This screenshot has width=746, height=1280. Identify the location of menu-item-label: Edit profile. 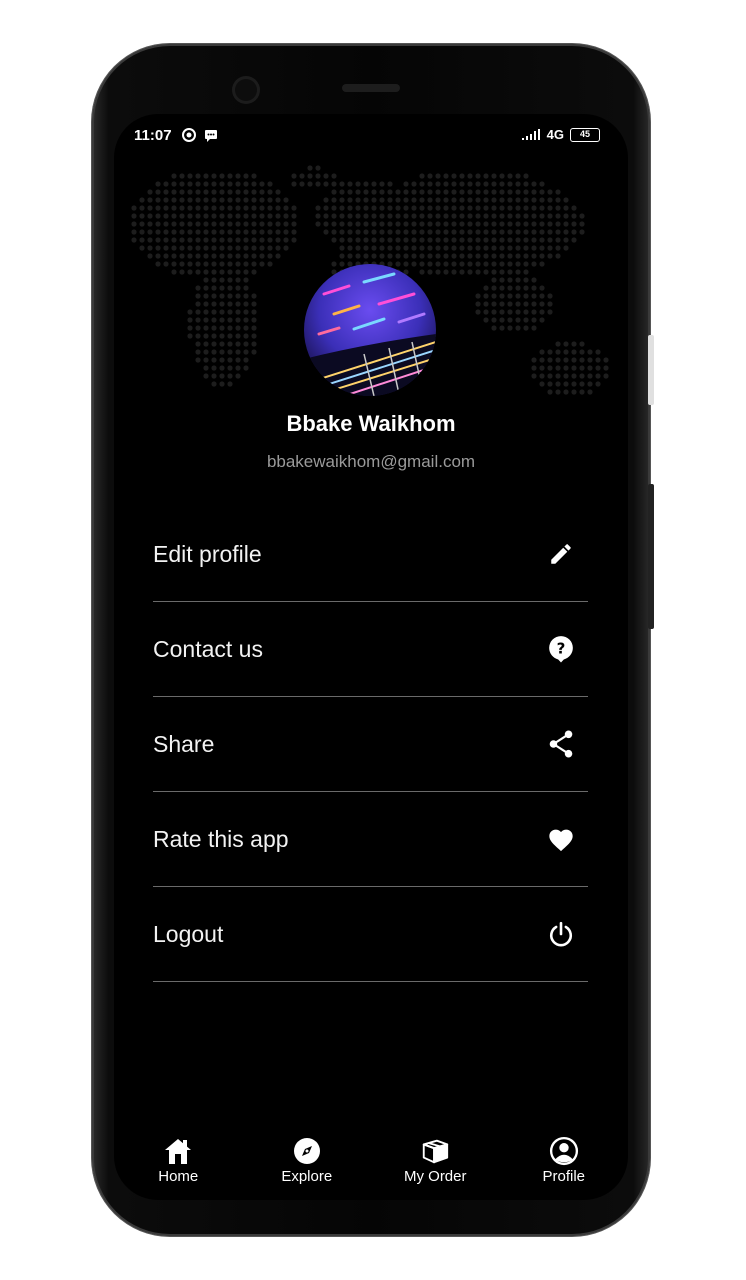
(207, 553).